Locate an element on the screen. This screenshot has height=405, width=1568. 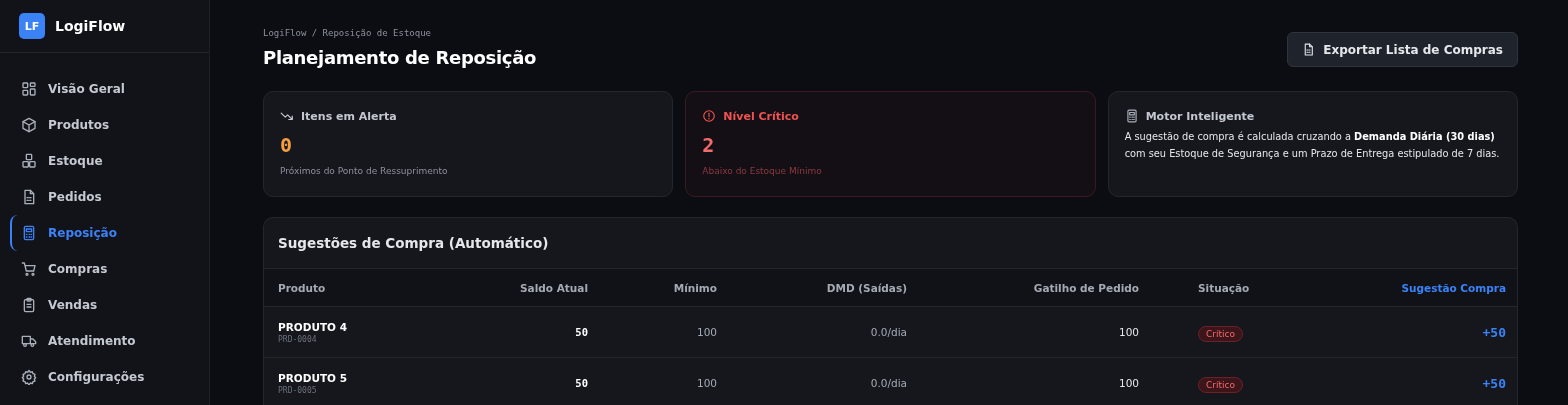
column-header: Saldo Atual is located at coordinates (553, 287).